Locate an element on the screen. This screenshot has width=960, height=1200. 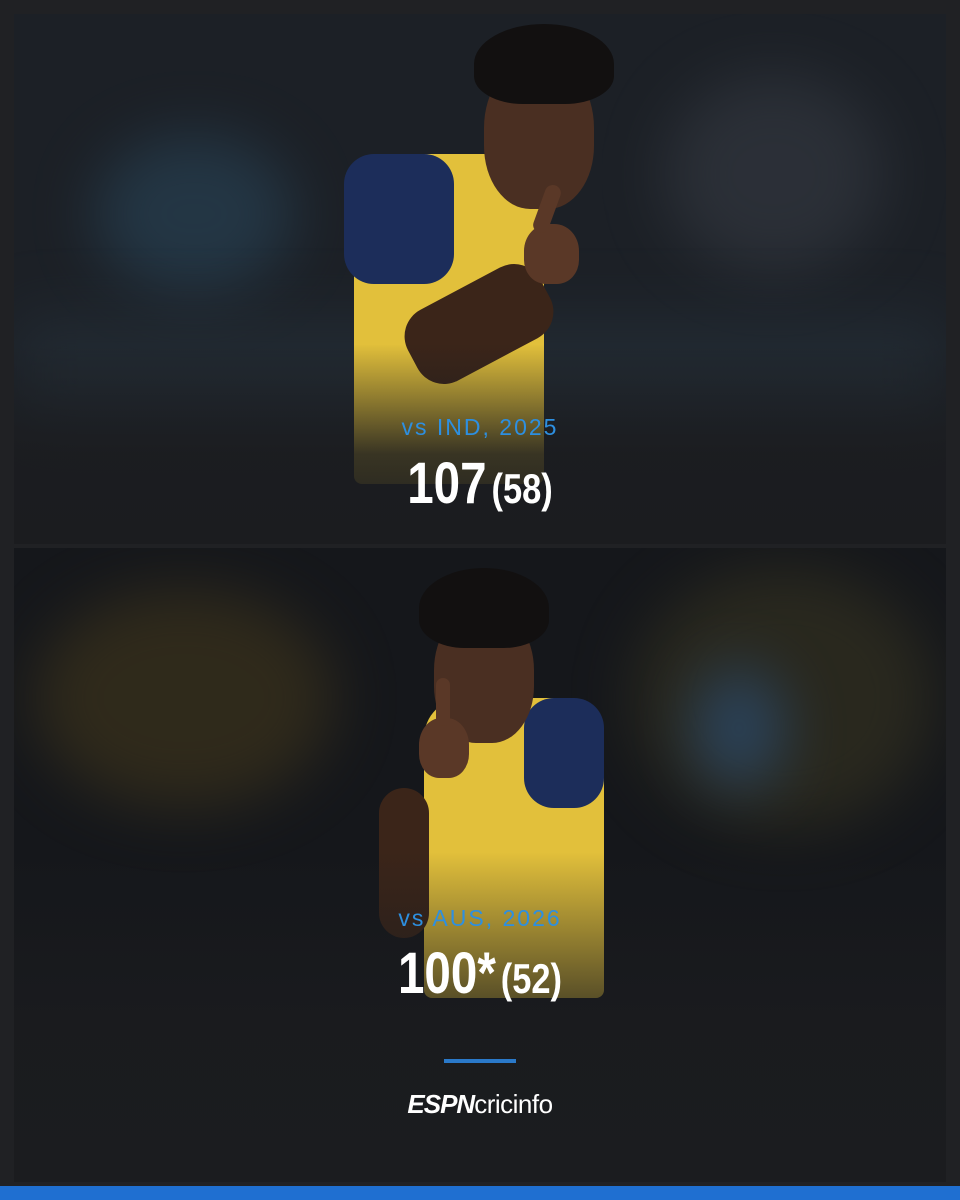
balls-value: (52) is located at coordinates (531, 978).